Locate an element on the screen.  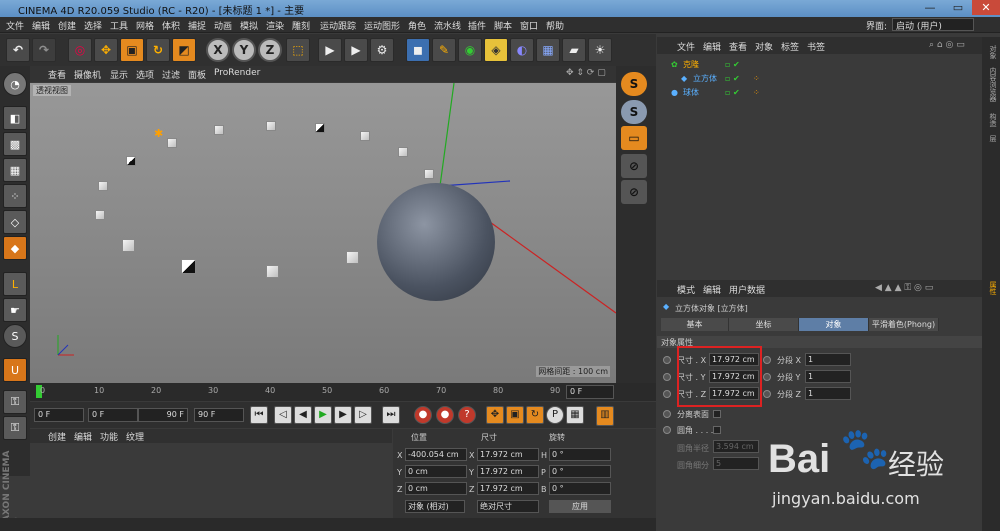
menu-character: 角色 is located at coordinates (417, 25).